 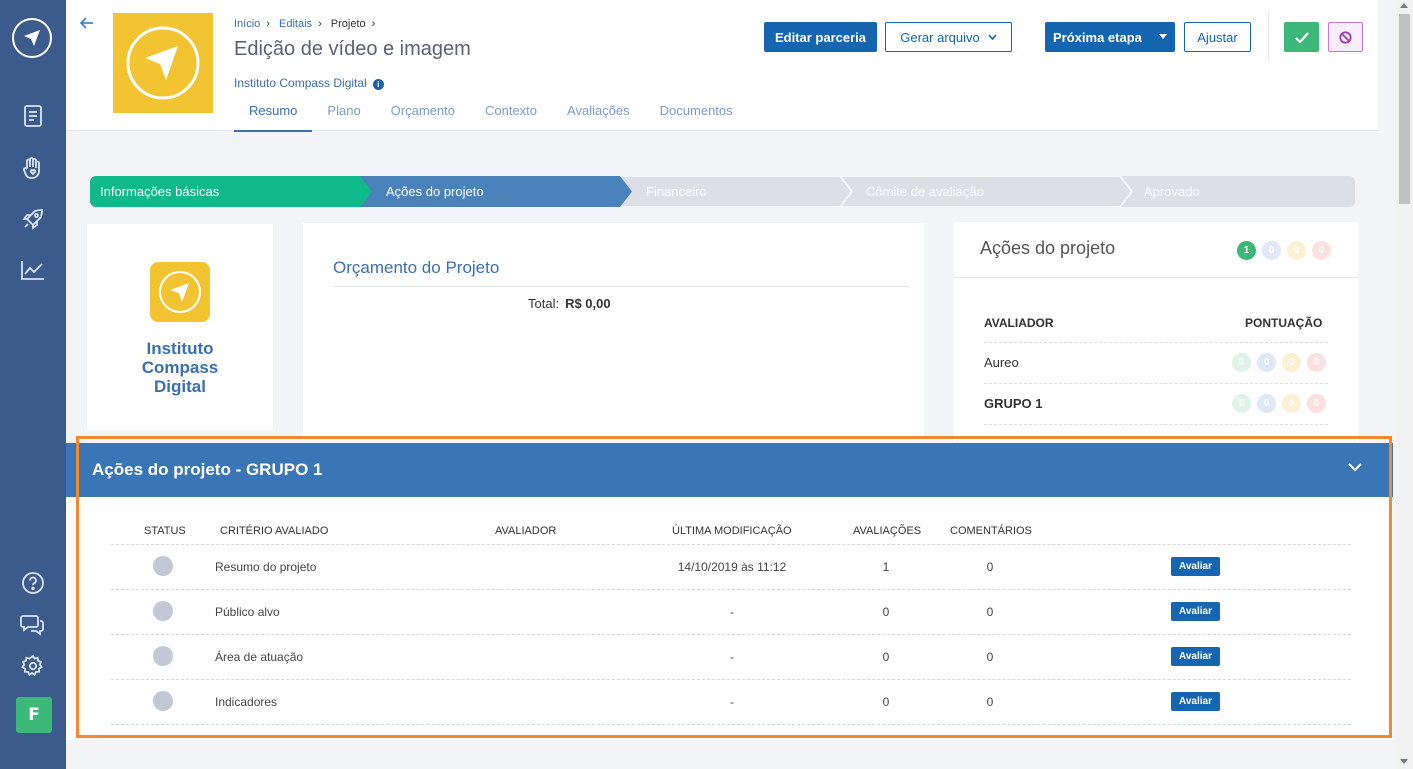 What do you see at coordinates (274, 531) in the screenshot?
I see `column-criterion: CRITÉRIO AVALIADO` at bounding box center [274, 531].